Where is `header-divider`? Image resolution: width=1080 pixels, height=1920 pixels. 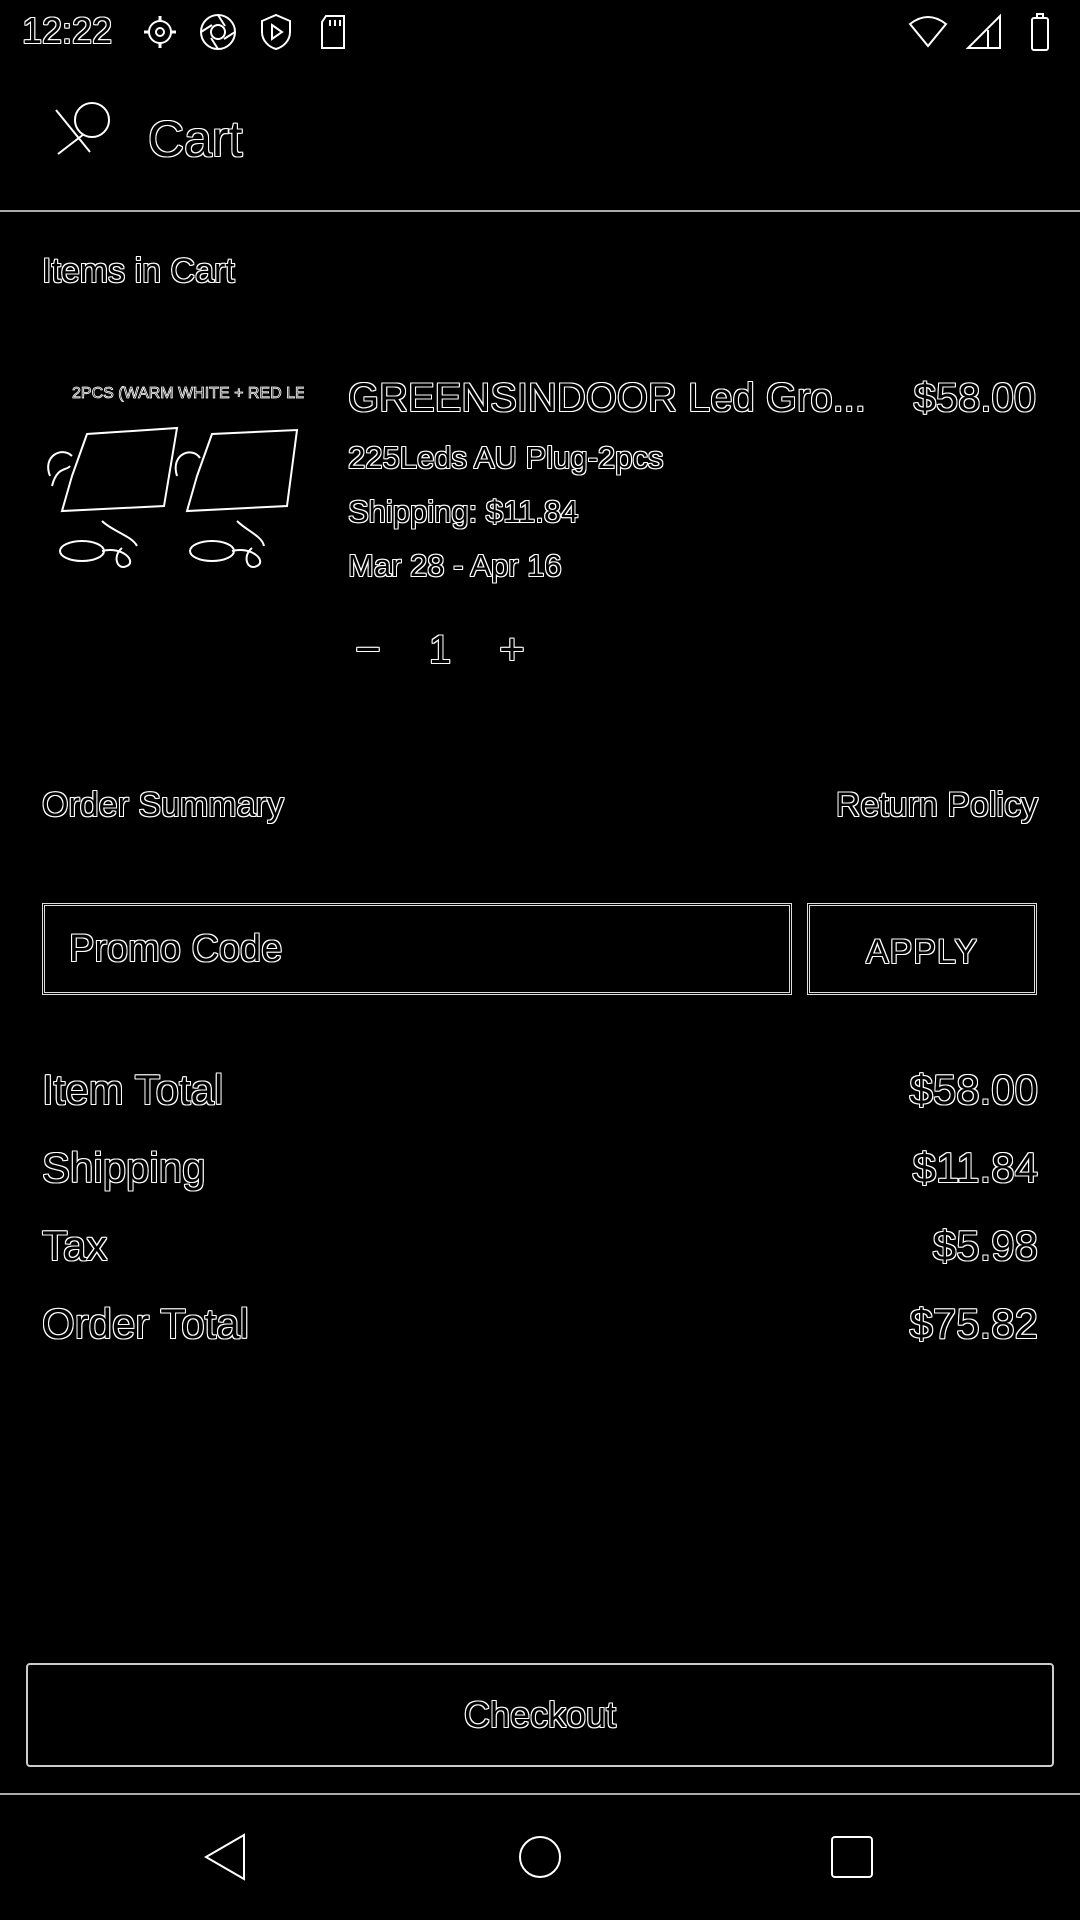 header-divider is located at coordinates (540, 211).